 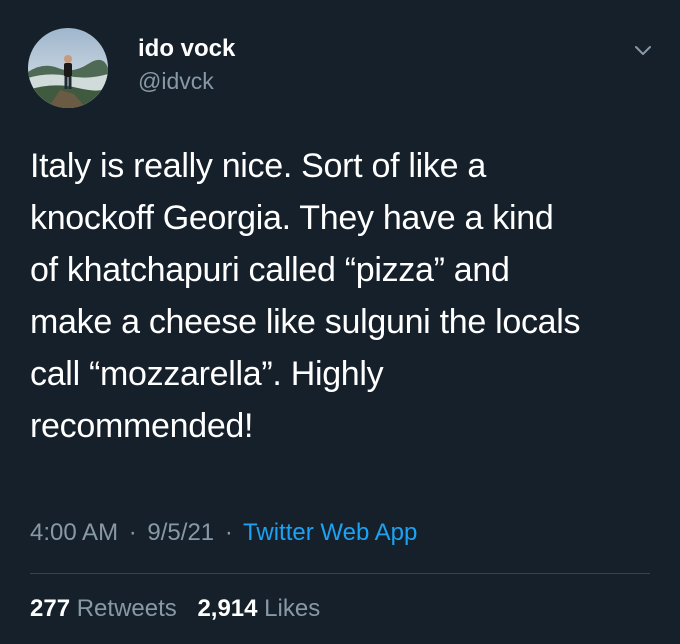 I want to click on likes-stat: 2,914 Likes, so click(x=258, y=608).